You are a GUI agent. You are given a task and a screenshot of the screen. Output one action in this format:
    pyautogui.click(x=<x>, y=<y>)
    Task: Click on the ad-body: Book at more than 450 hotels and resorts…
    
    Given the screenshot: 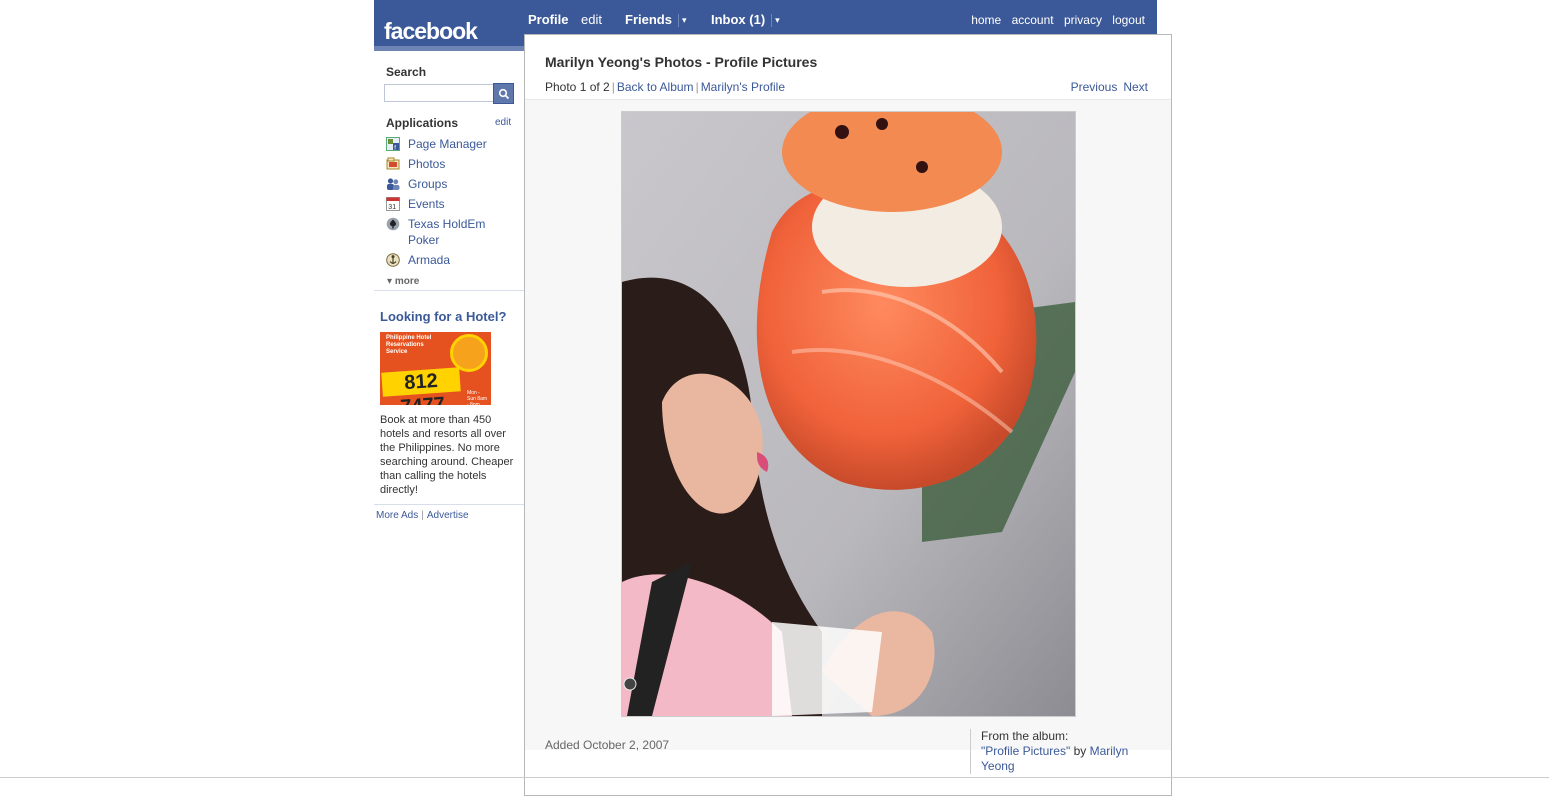 What is the action you would take?
    pyautogui.click(x=447, y=455)
    